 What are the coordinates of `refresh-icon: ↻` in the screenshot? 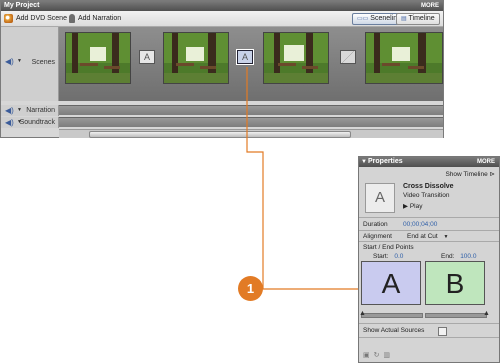 It's located at (377, 355).